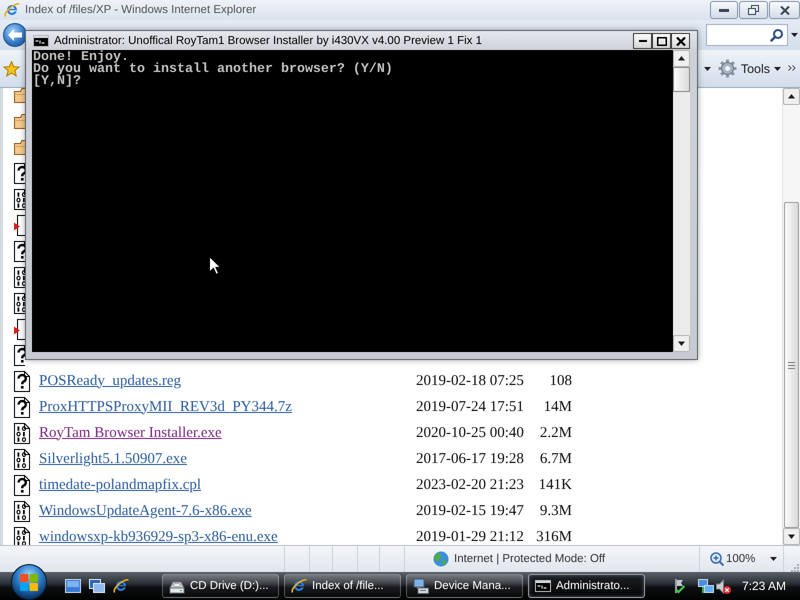 The height and width of the screenshot is (600, 800). Describe the element at coordinates (556, 433) in the screenshot. I see `file-size: 2.2M` at that location.